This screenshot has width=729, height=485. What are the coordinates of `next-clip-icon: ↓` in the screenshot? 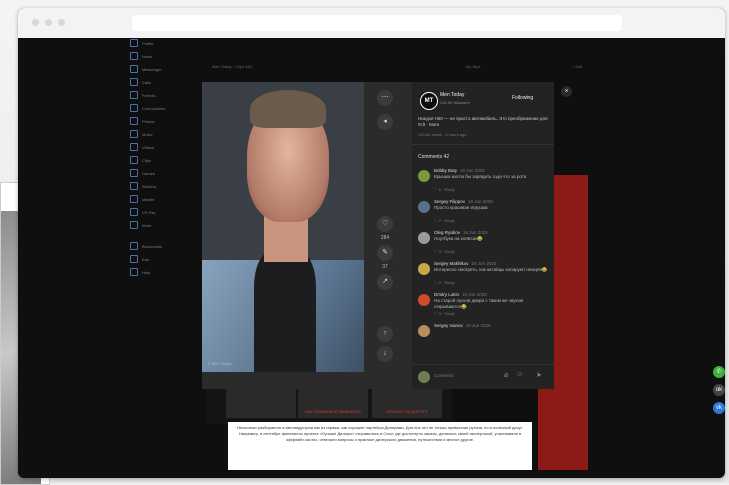 It's located at (385, 354).